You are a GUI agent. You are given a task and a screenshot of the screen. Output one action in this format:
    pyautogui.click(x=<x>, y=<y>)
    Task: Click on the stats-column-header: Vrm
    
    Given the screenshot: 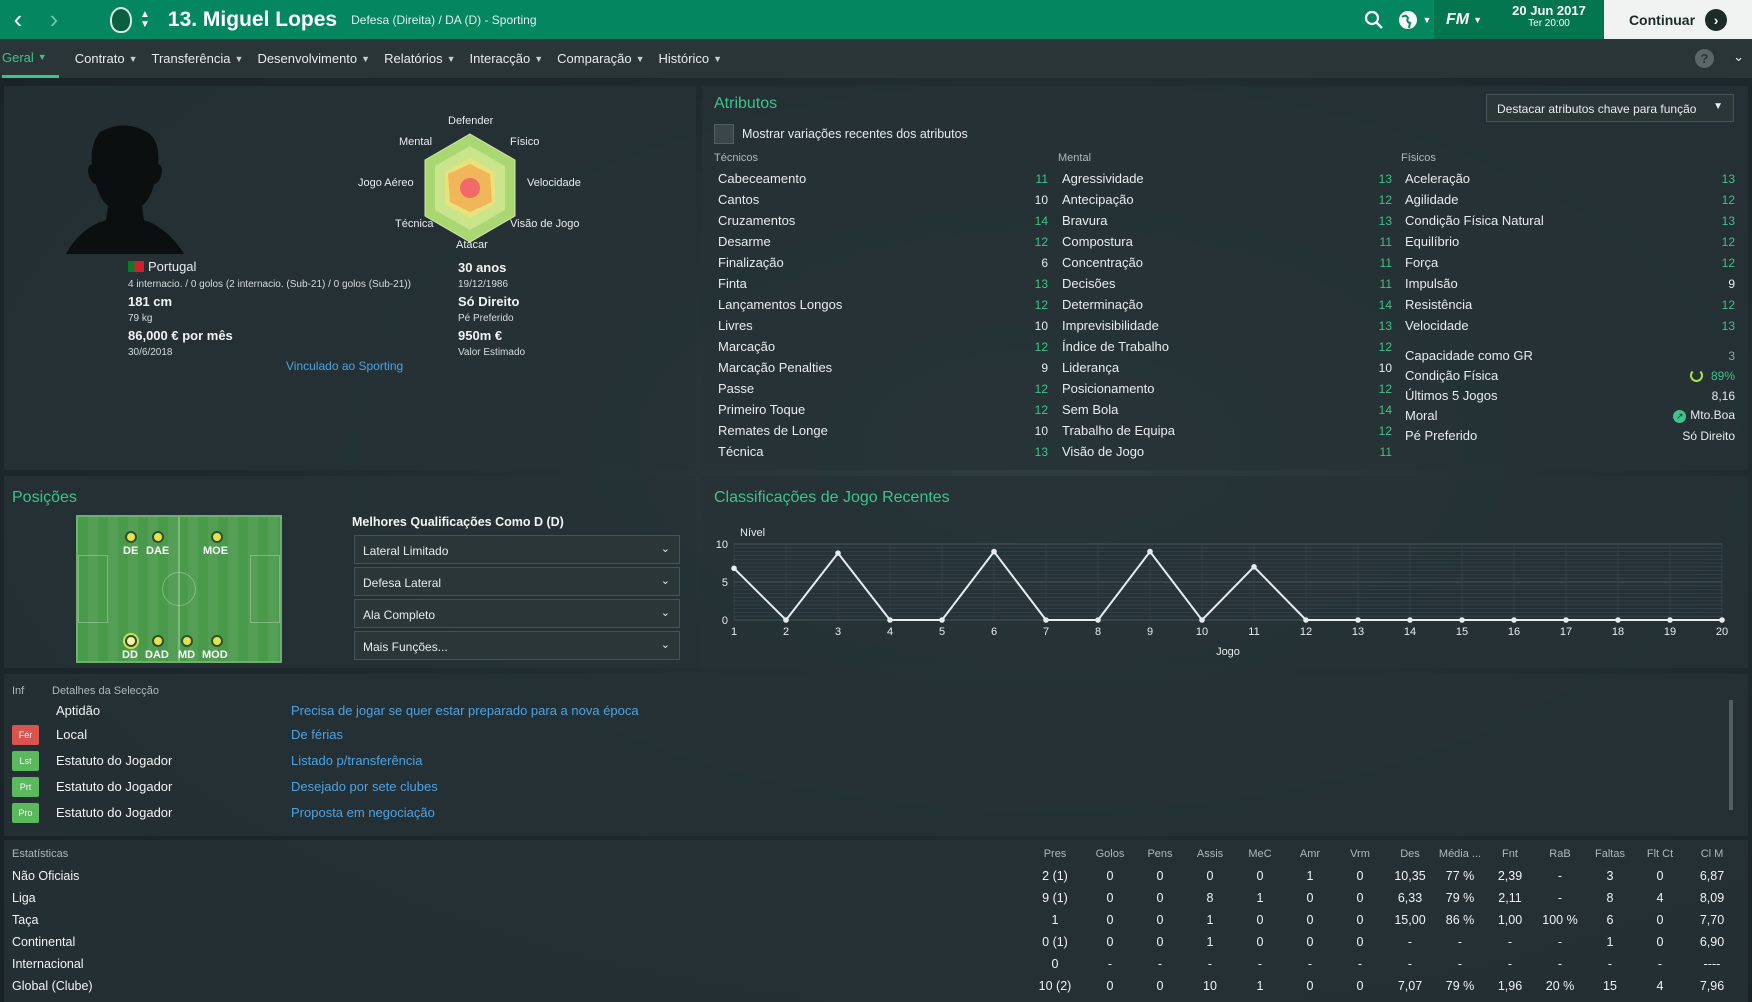 What is the action you would take?
    pyautogui.click(x=1360, y=854)
    